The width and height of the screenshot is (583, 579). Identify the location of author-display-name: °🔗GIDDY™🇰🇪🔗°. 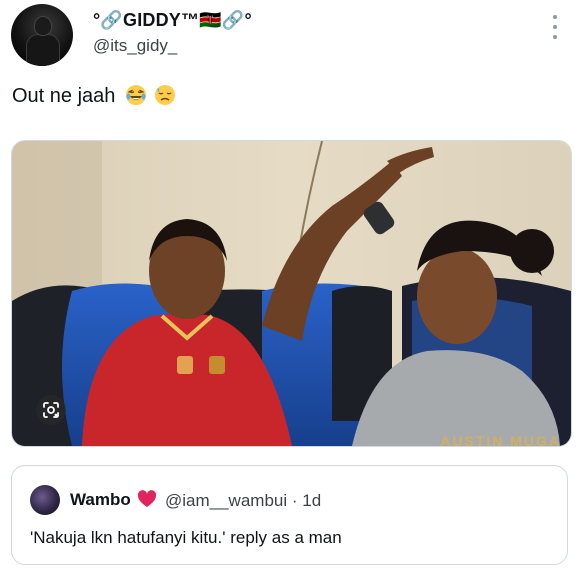
(172, 20).